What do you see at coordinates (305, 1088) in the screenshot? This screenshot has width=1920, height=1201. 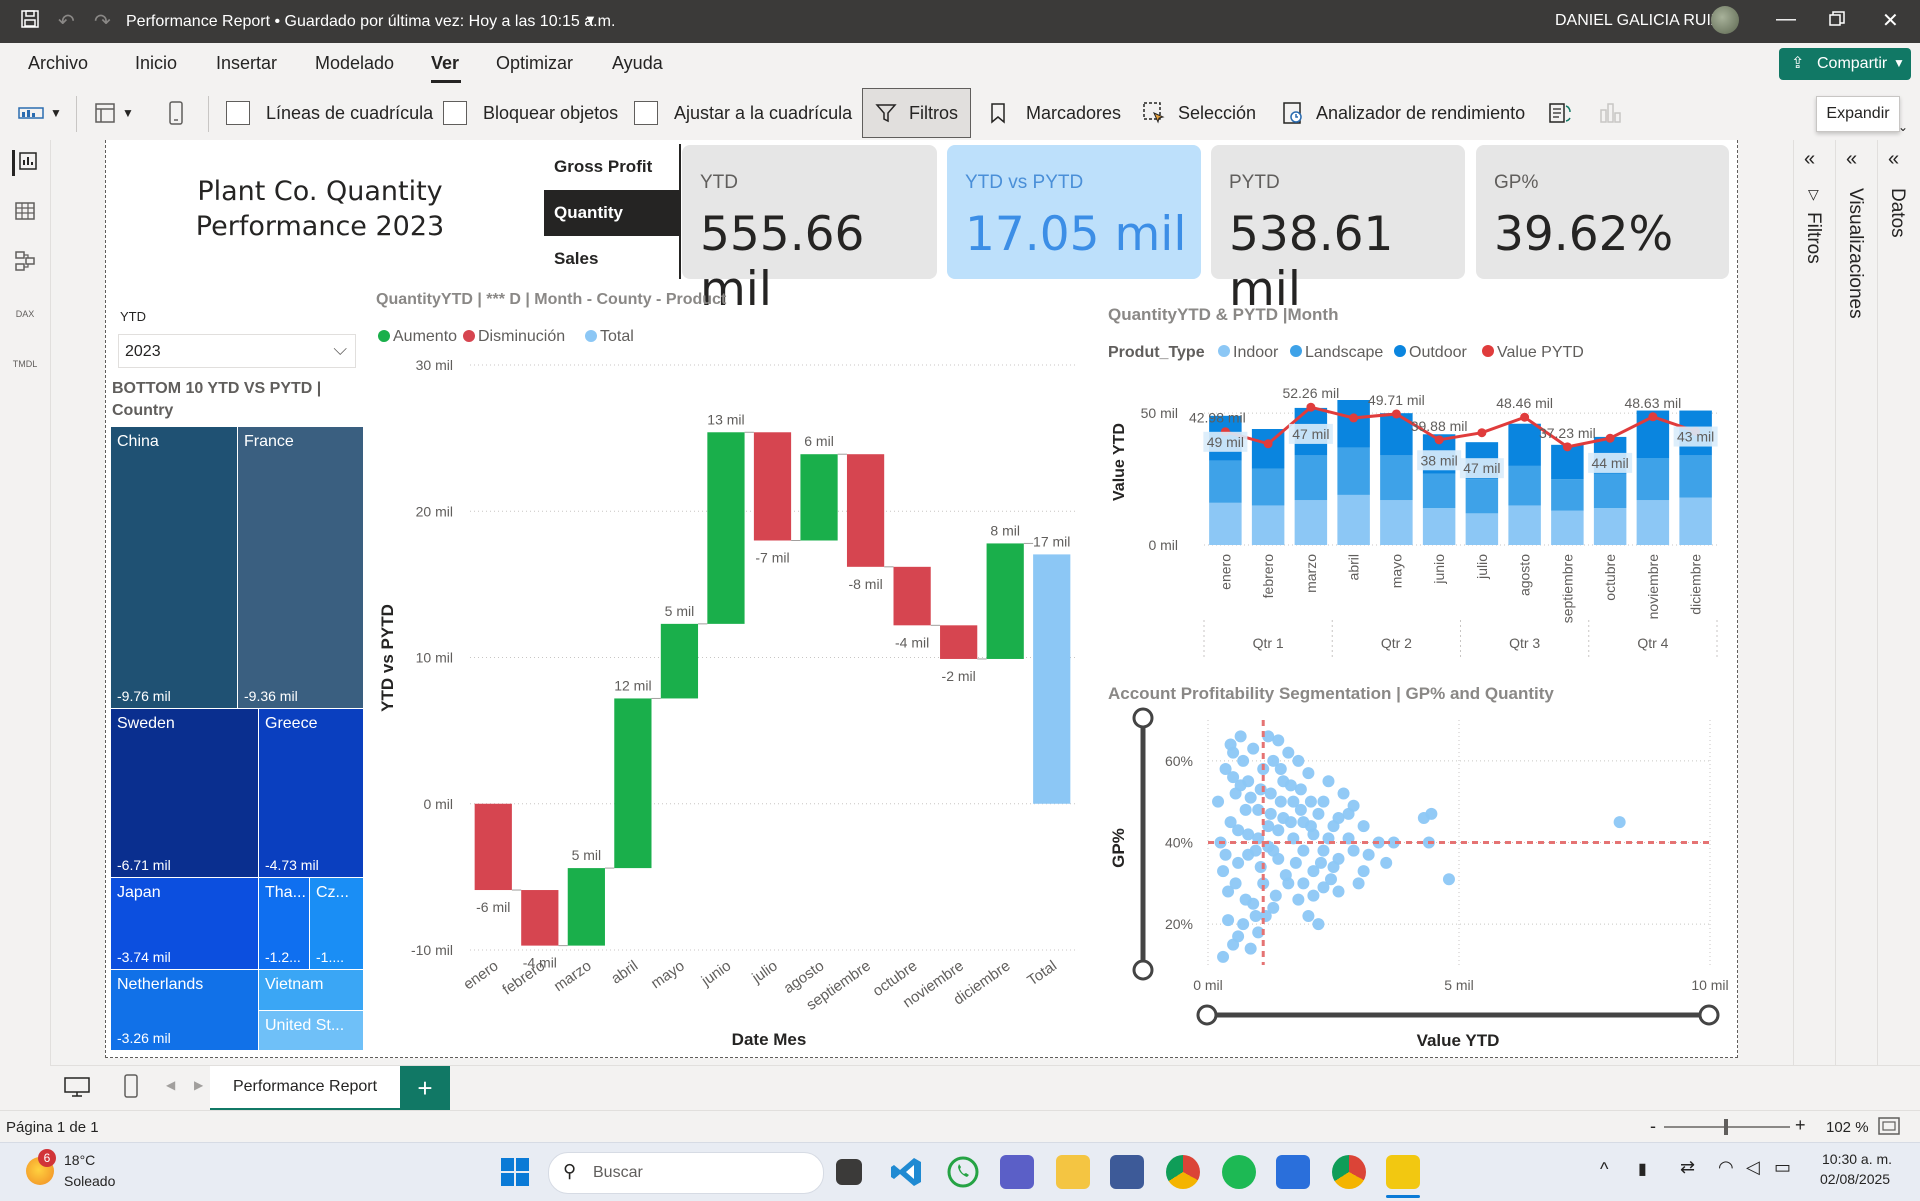 I see `page-tab-performance-report: Performance Report` at bounding box center [305, 1088].